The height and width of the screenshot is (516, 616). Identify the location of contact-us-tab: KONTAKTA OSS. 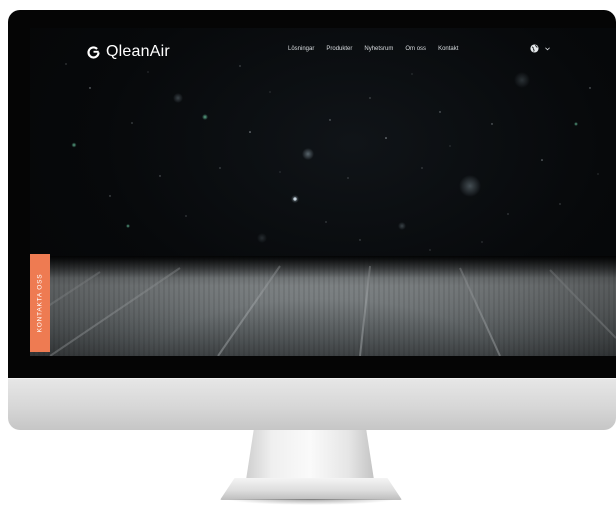
(40, 303).